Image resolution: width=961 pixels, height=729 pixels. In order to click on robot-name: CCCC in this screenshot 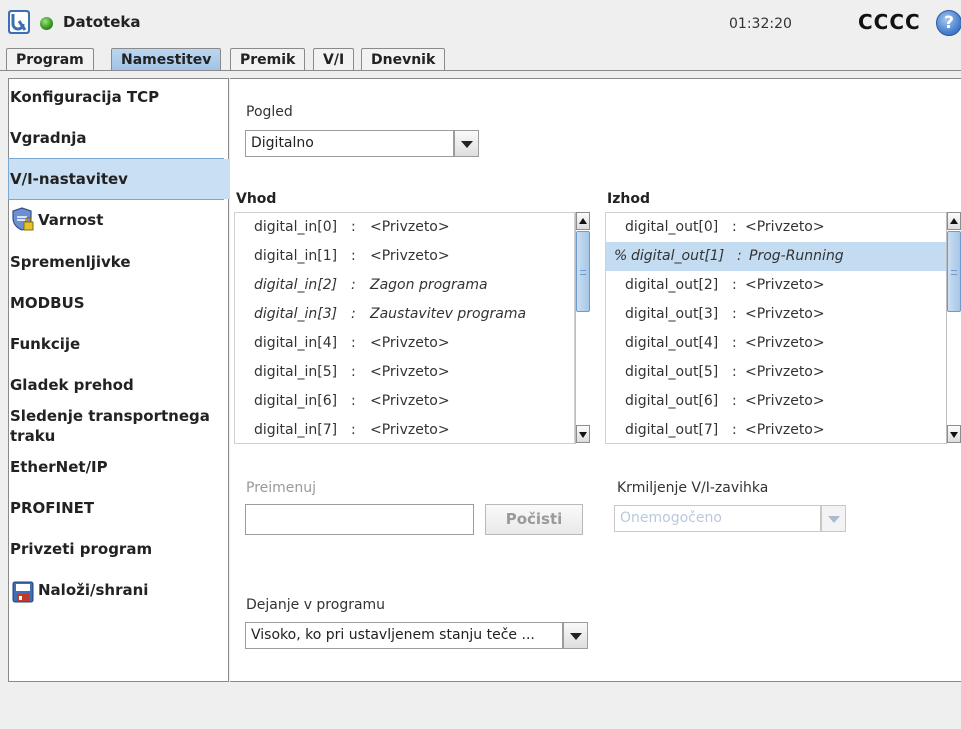, I will do `click(889, 22)`.